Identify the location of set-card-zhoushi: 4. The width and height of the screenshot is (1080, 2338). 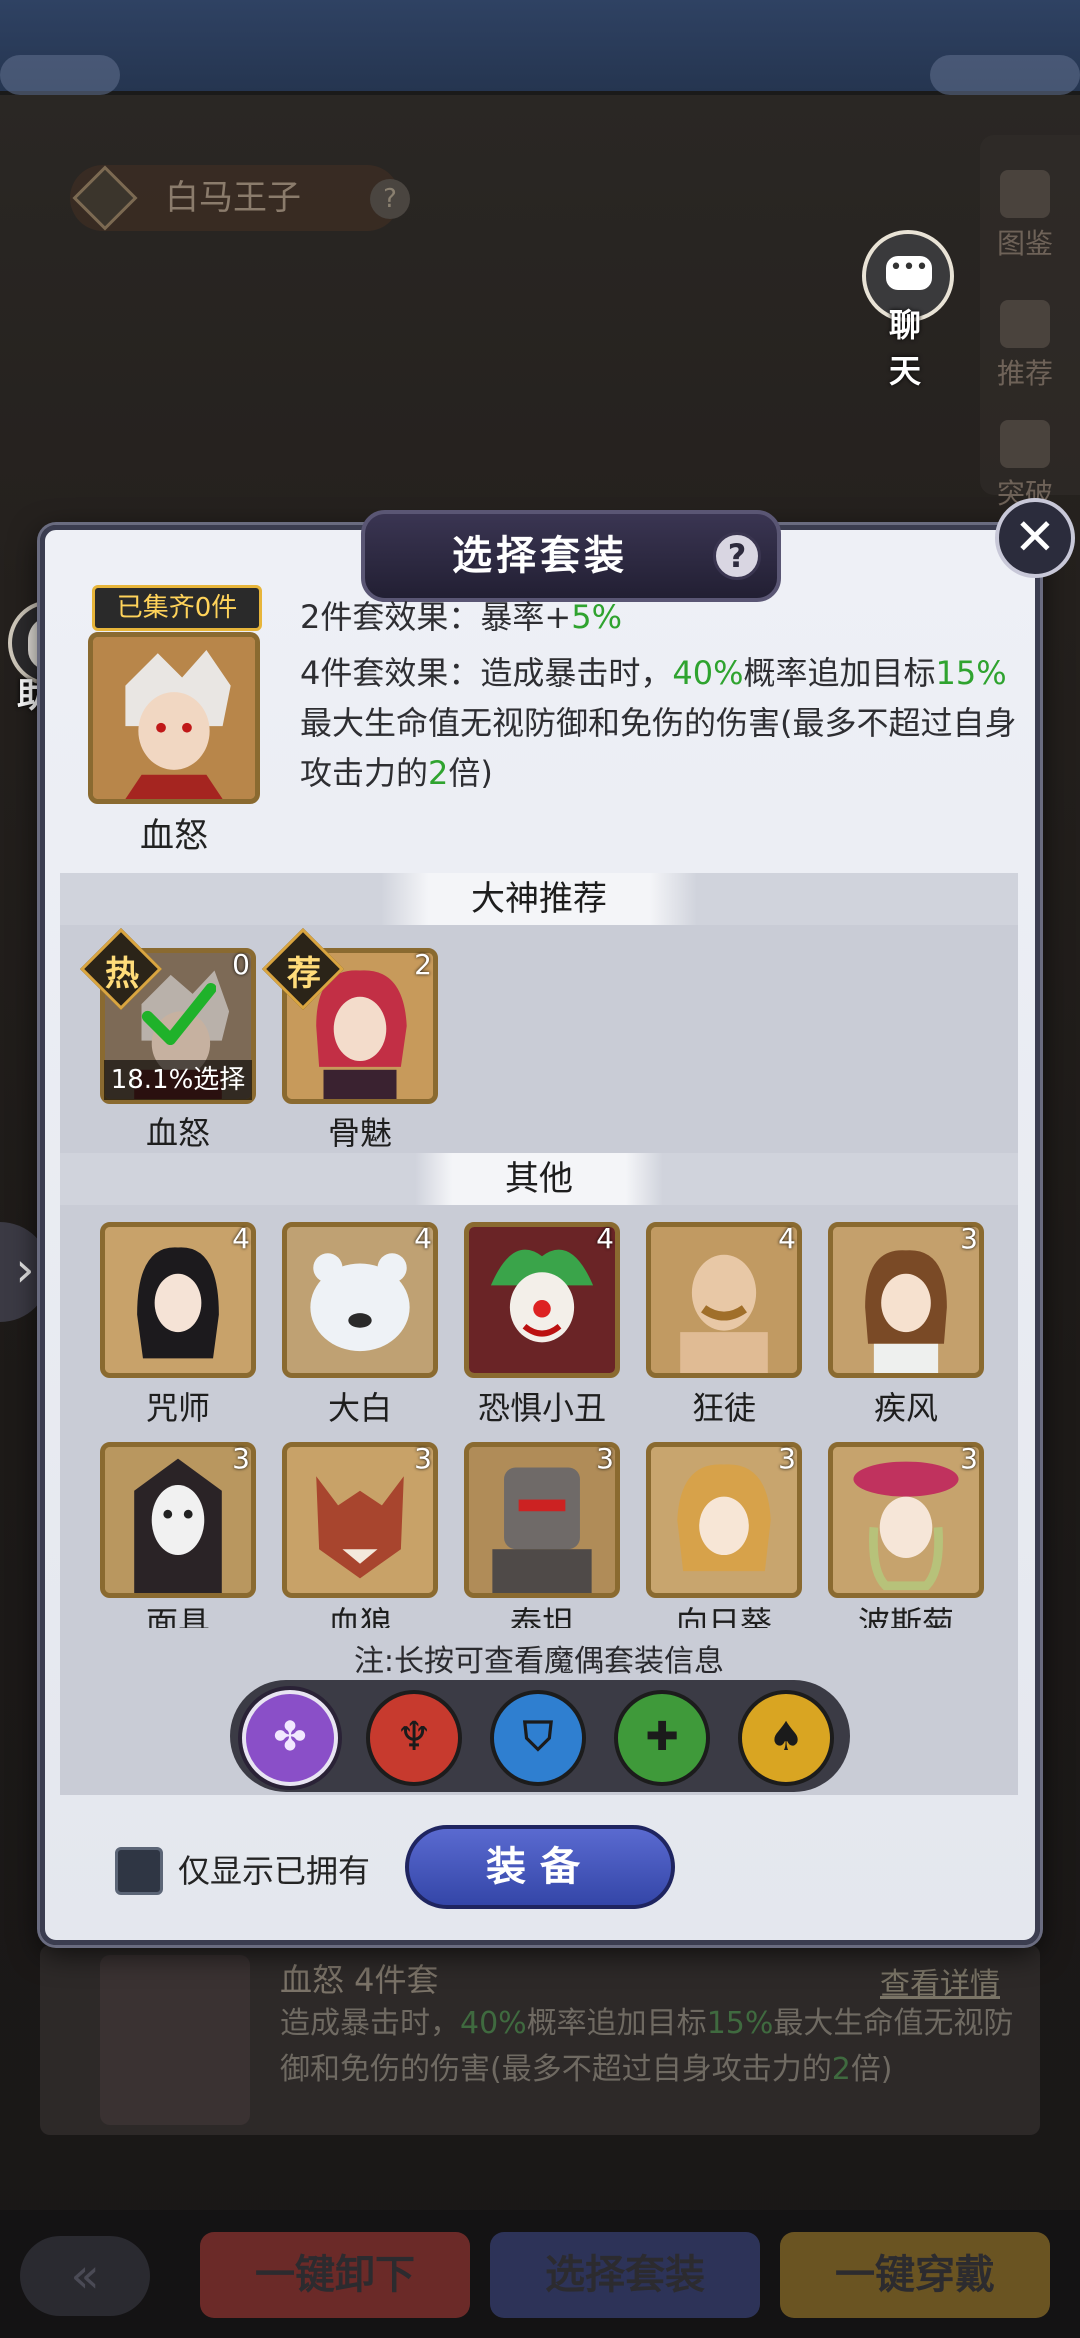
(178, 1300).